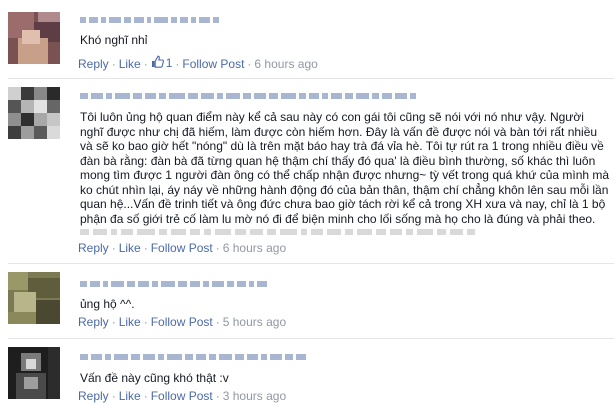 This screenshot has width=614, height=406. Describe the element at coordinates (114, 40) in the screenshot. I see `comment-text: Khó nghĩ nhỉ` at that location.